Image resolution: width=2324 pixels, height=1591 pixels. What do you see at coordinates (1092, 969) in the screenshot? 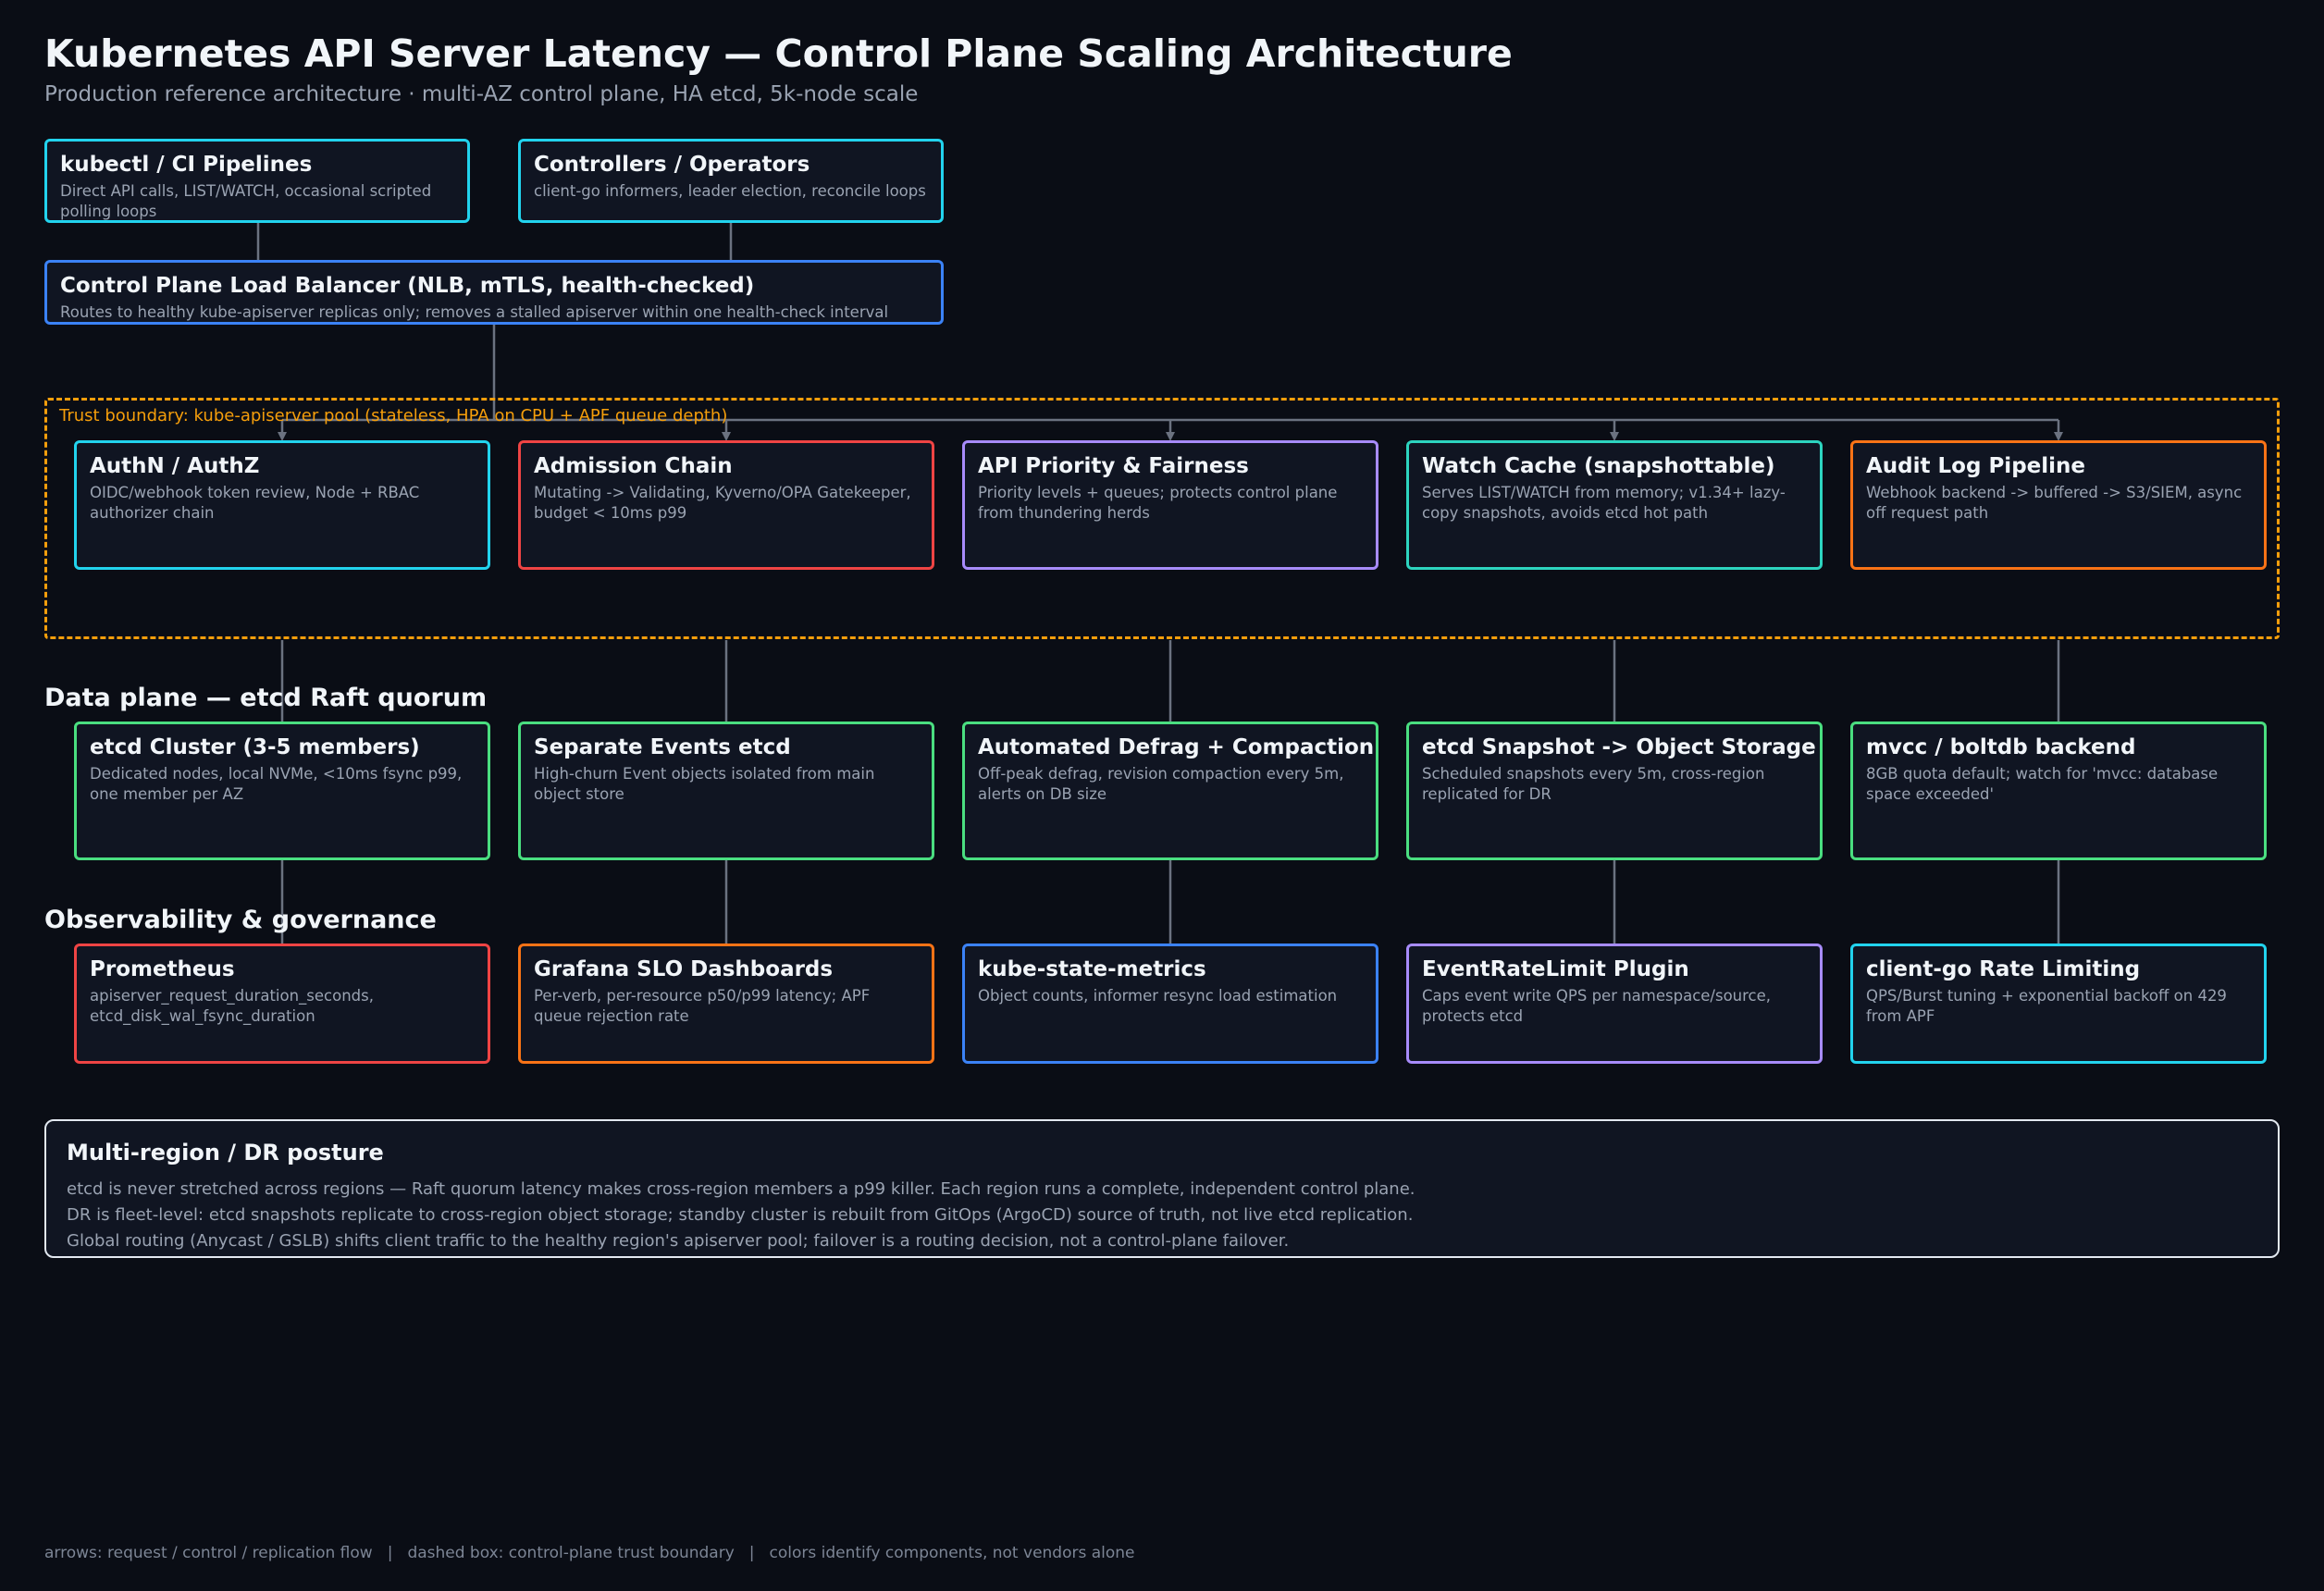
I see `box-title: kube-state-metrics` at bounding box center [1092, 969].